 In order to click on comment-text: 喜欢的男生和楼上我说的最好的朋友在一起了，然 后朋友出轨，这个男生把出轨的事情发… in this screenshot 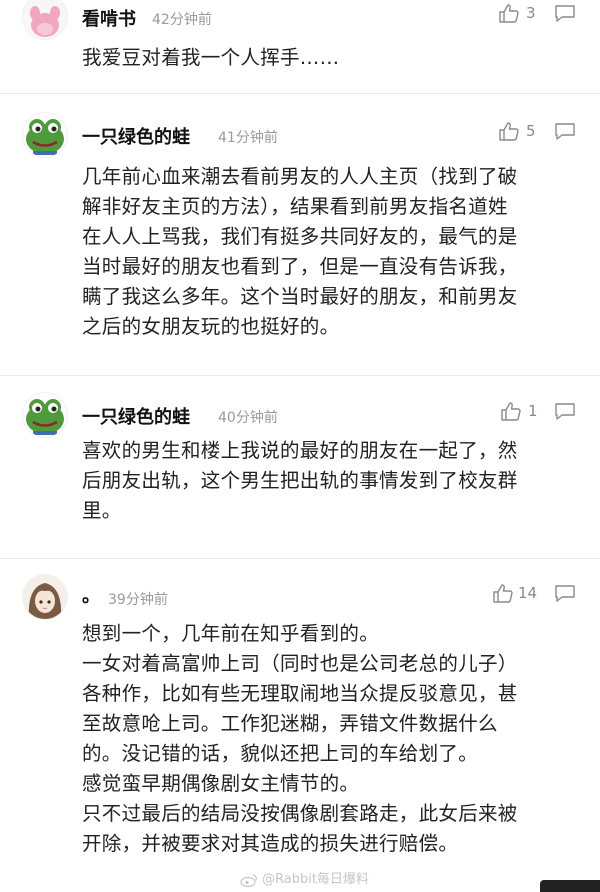, I will do `click(300, 480)`.